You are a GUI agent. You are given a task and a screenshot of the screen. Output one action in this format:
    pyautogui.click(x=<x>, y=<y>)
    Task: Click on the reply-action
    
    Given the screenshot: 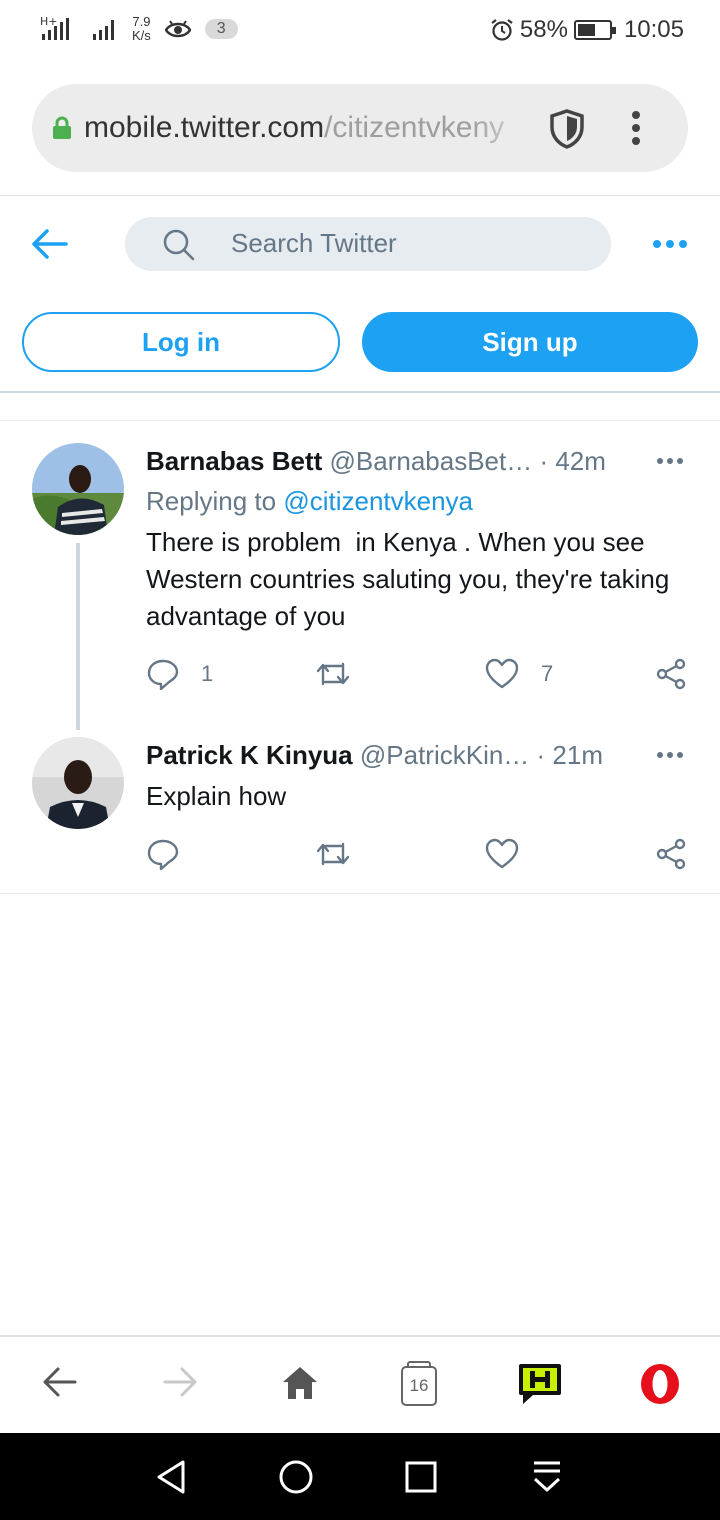 What is the action you would take?
    pyautogui.click(x=174, y=854)
    